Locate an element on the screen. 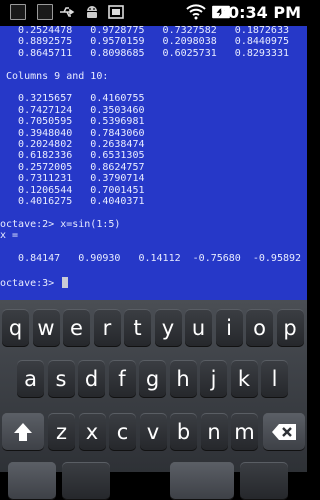  key-label: e is located at coordinates (76, 328).